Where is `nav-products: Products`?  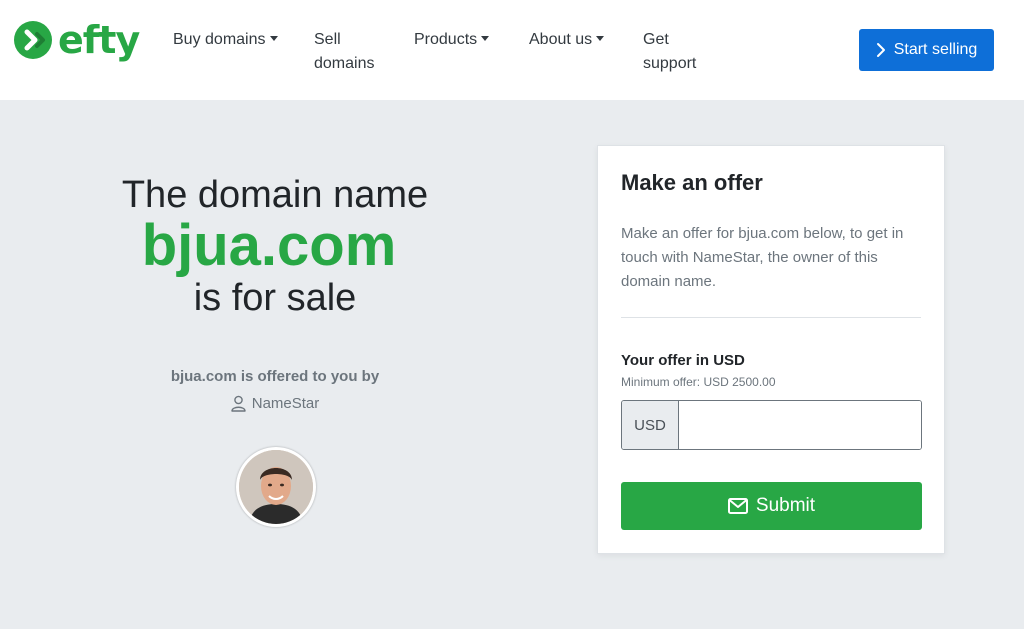
nav-products: Products is located at coordinates (452, 40).